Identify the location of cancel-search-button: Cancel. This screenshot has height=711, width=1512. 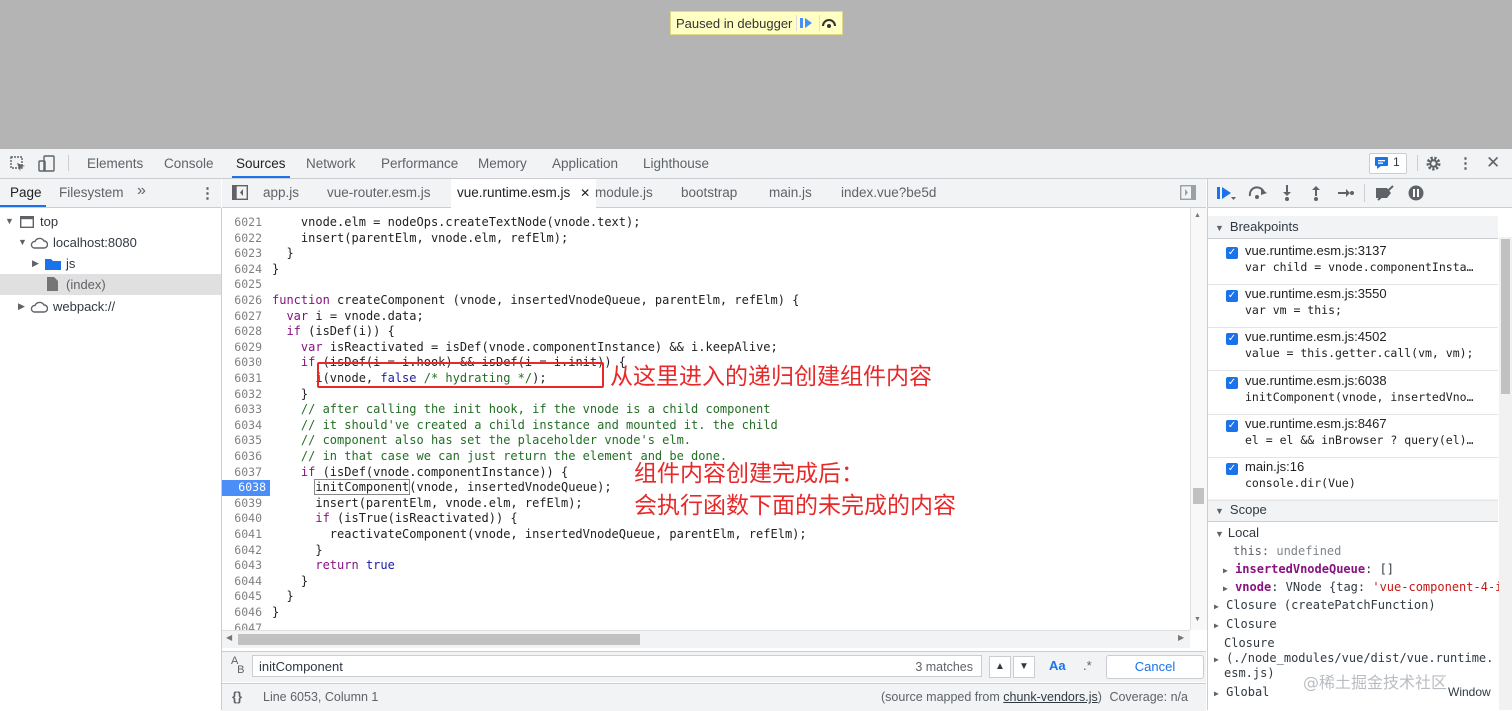
(1155, 667).